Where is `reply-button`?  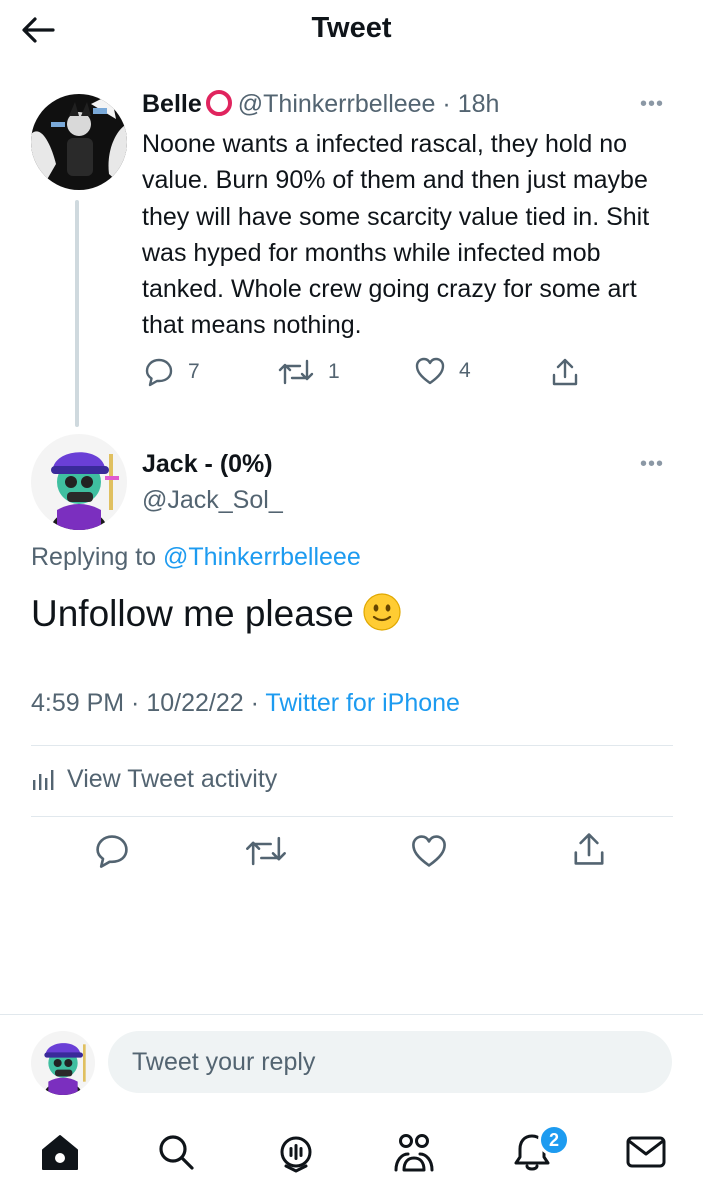 reply-button is located at coordinates (112, 851).